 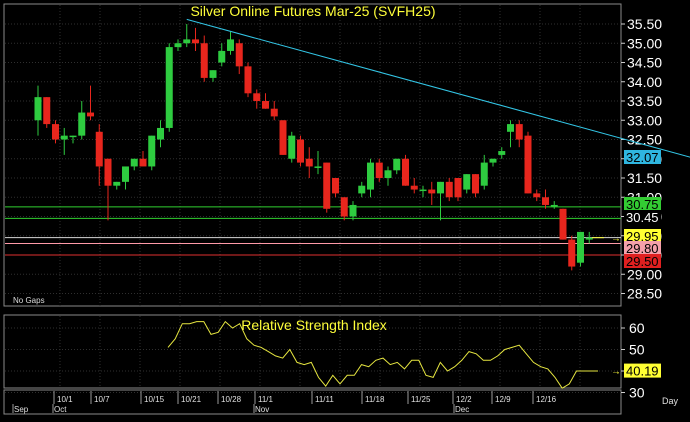 What do you see at coordinates (637, 350) in the screenshot?
I see `rsi-tick-label: 50` at bounding box center [637, 350].